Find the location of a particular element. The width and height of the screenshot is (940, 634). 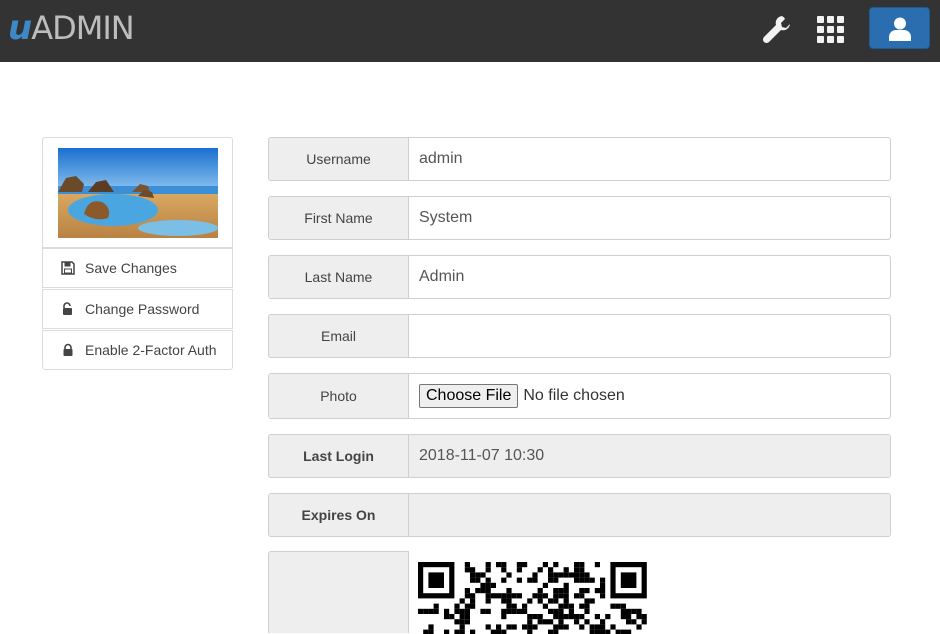

apps-grid-icon is located at coordinates (831, 30).